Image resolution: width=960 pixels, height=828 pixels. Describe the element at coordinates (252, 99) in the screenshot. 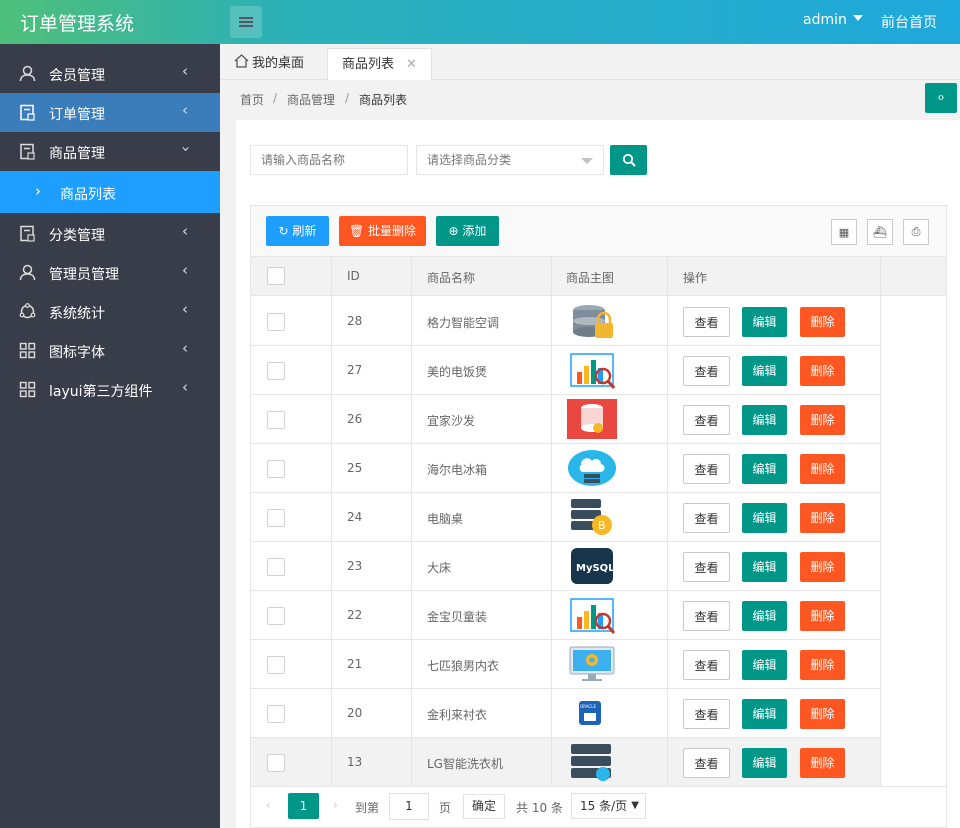

I see `breadcrumb-home: 首页` at that location.